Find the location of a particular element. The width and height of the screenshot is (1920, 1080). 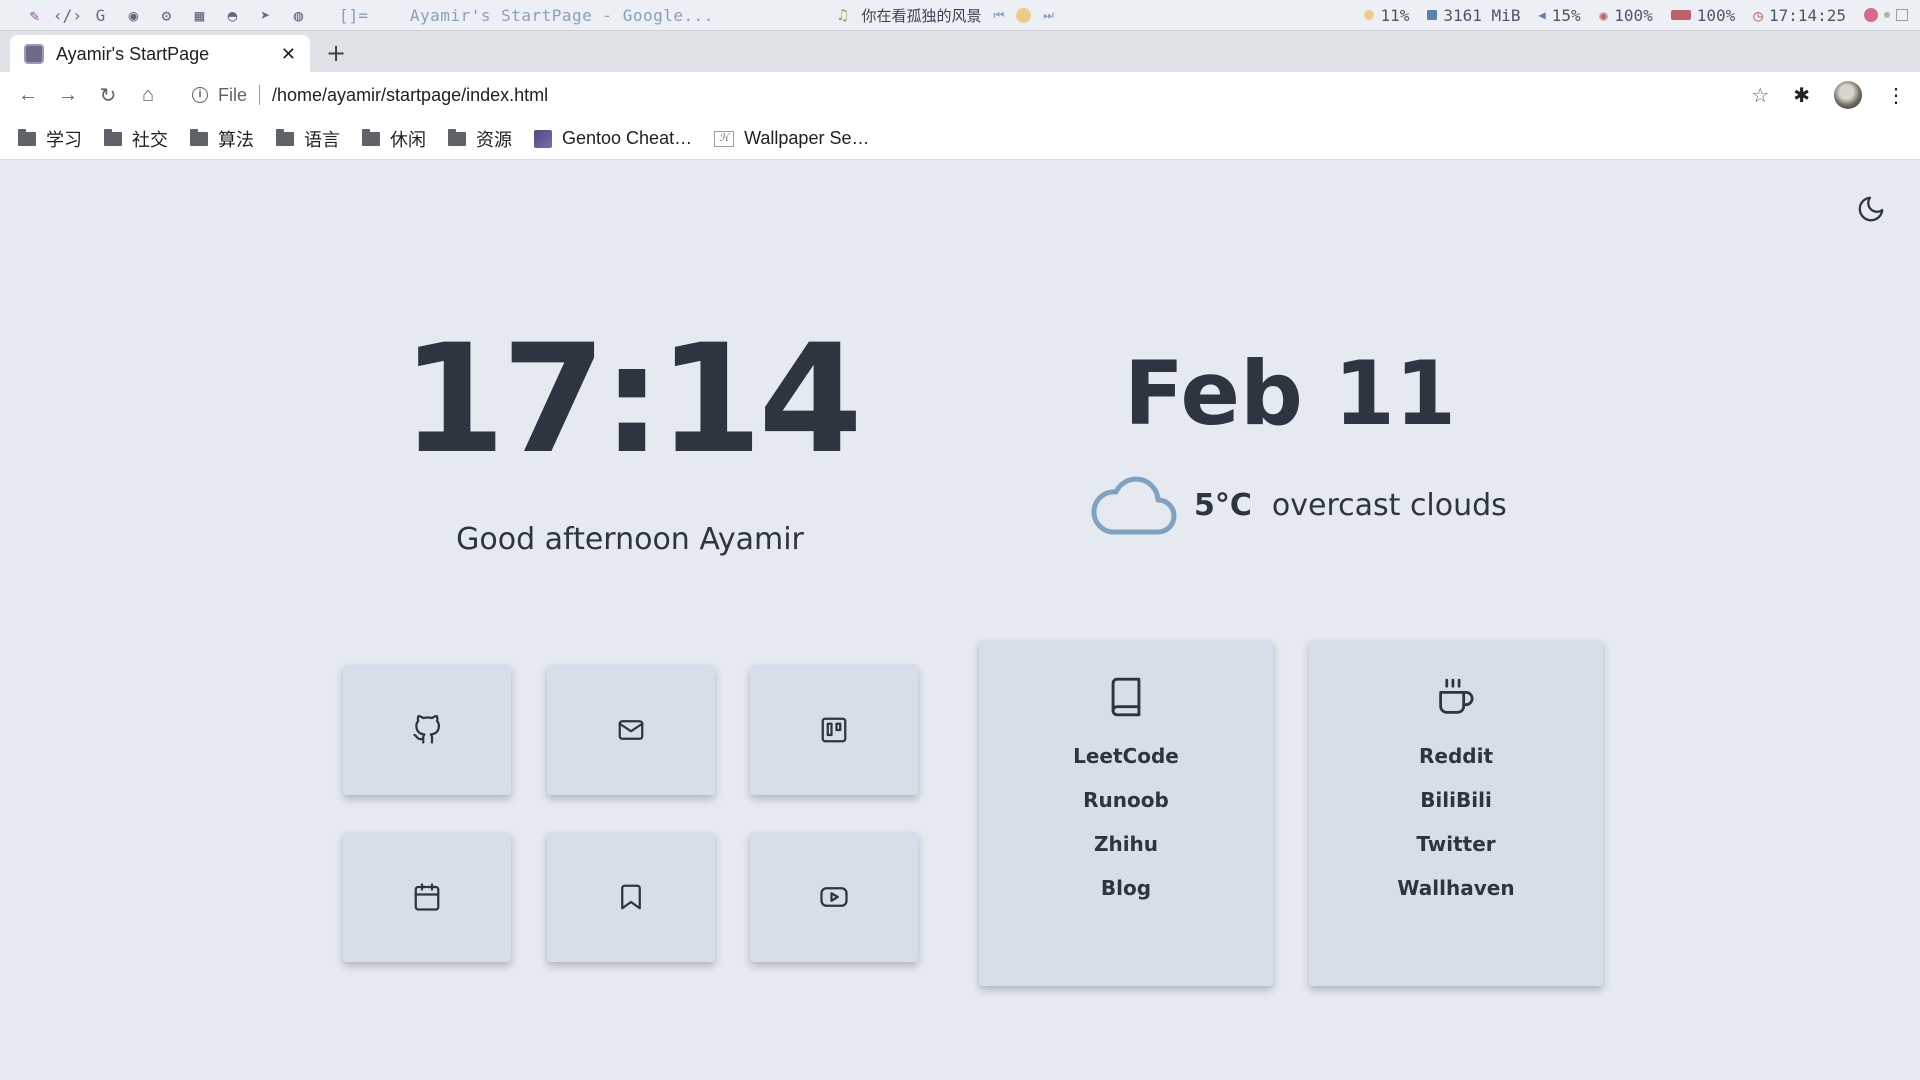

address-bar: i File /home/ayamir/startpage/index.html is located at coordinates (370, 95).